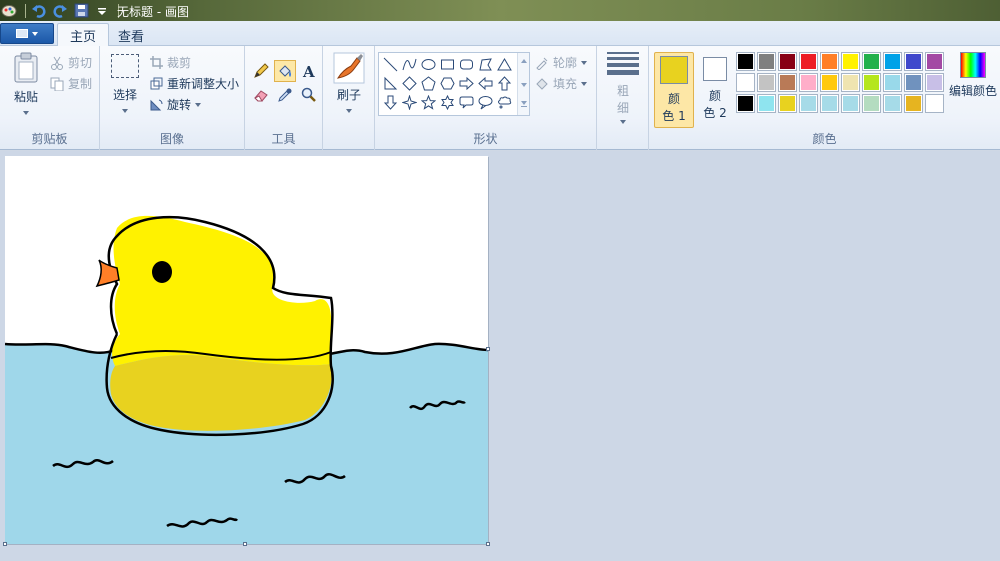 This screenshot has height=561, width=1000. I want to click on hexagon-shape-icon, so click(447, 83).